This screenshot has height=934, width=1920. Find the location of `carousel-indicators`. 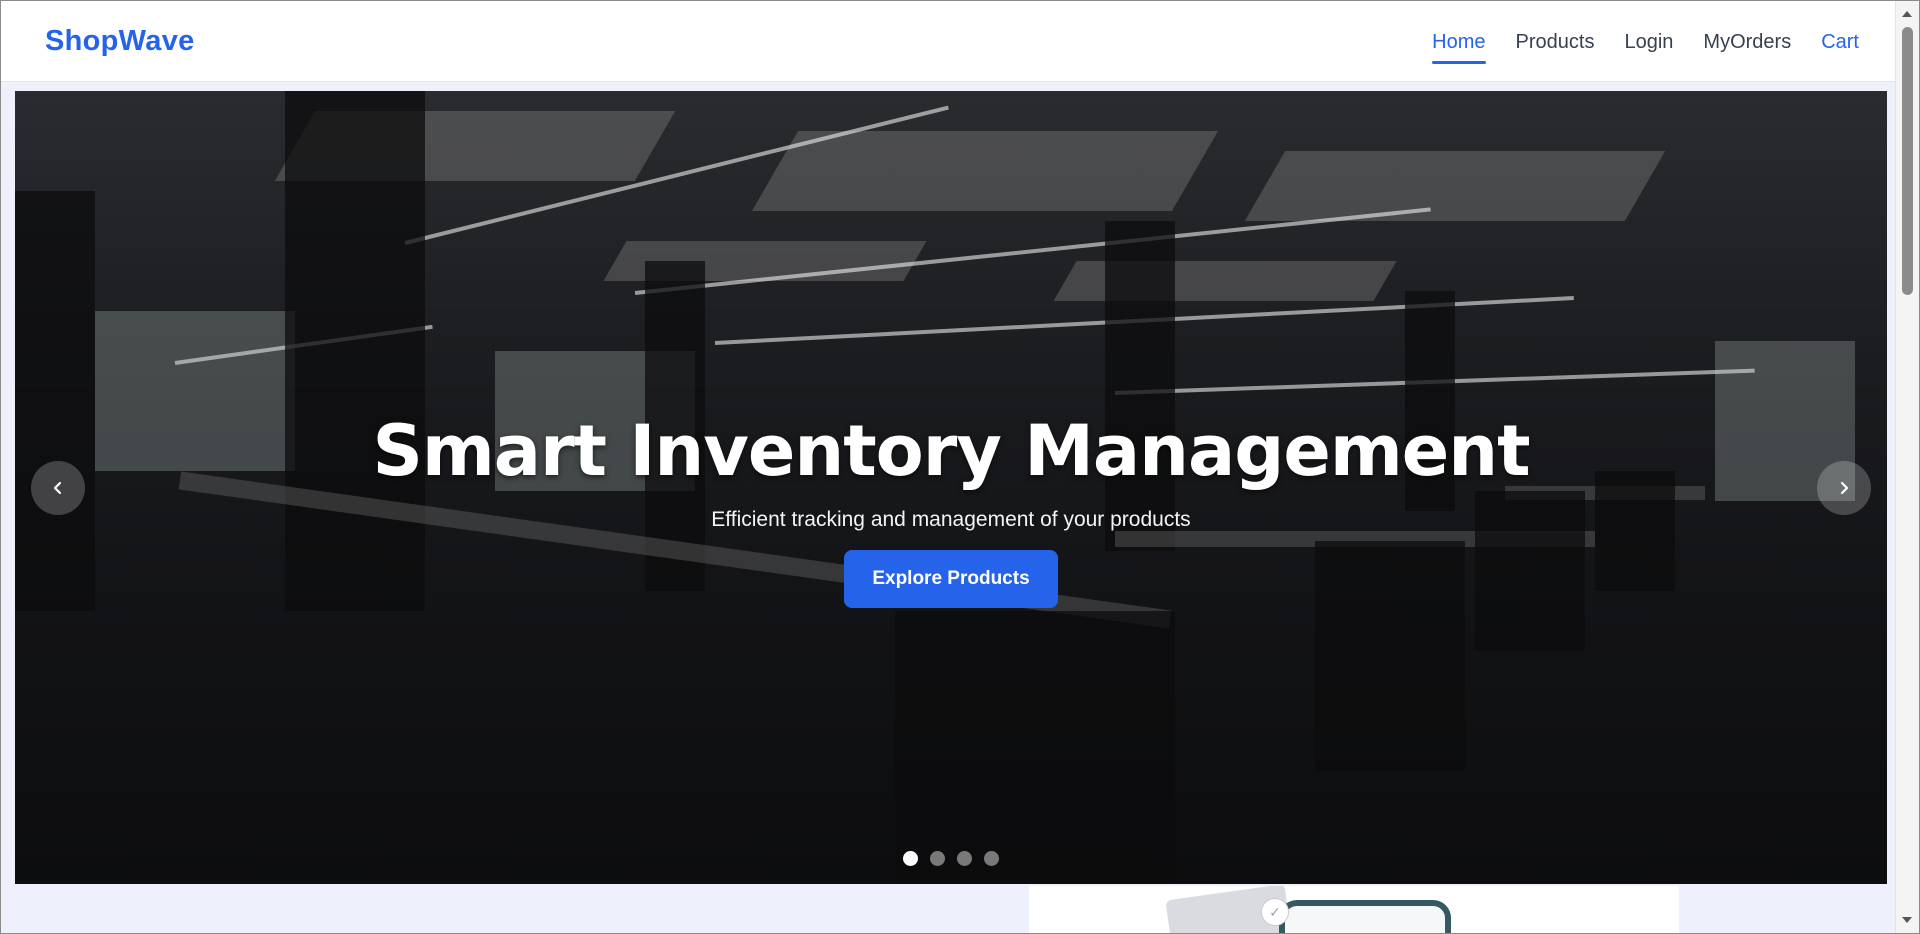

carousel-indicators is located at coordinates (951, 858).